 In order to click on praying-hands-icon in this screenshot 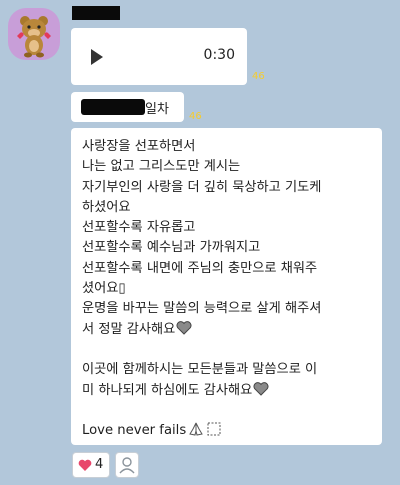, I will do `click(196, 429)`.